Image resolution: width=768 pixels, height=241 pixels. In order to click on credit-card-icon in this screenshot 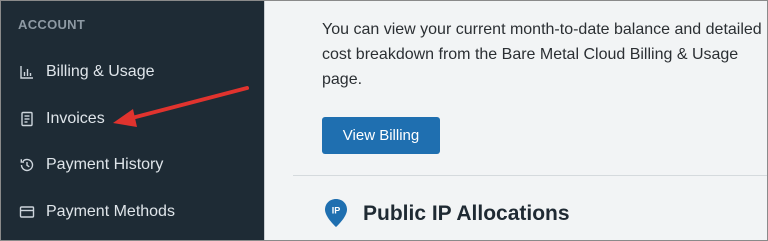, I will do `click(27, 212)`.